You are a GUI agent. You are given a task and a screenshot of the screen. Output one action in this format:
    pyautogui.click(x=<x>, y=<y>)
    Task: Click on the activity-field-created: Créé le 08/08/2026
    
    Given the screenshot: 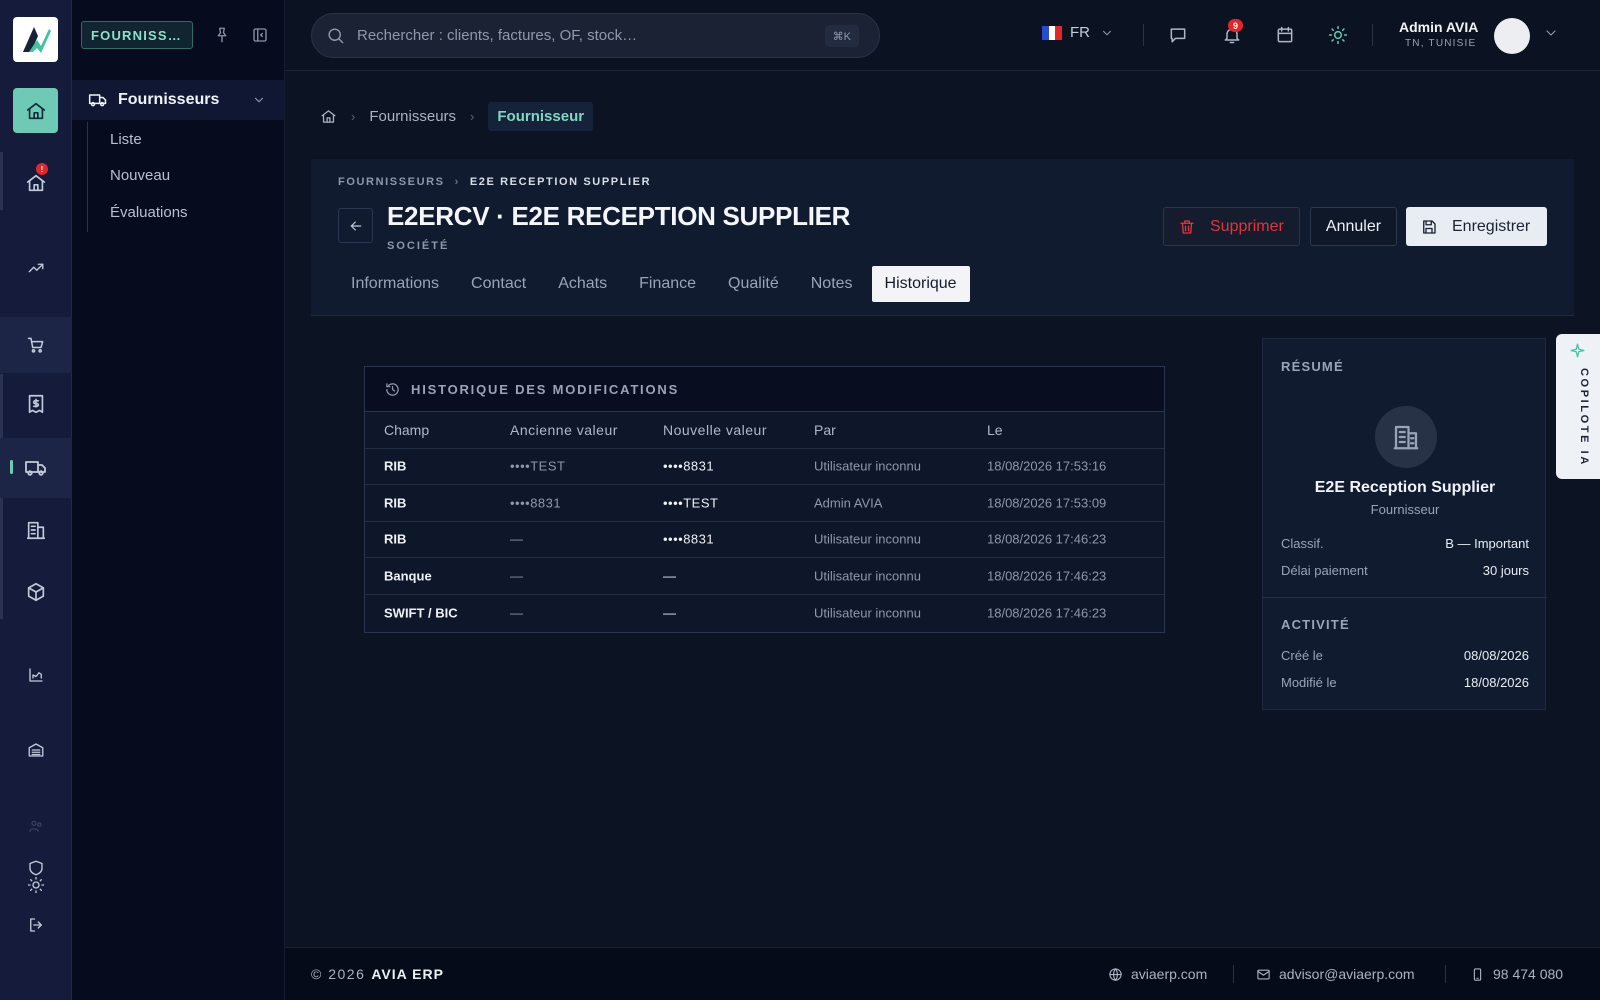 What is the action you would take?
    pyautogui.click(x=1405, y=655)
    